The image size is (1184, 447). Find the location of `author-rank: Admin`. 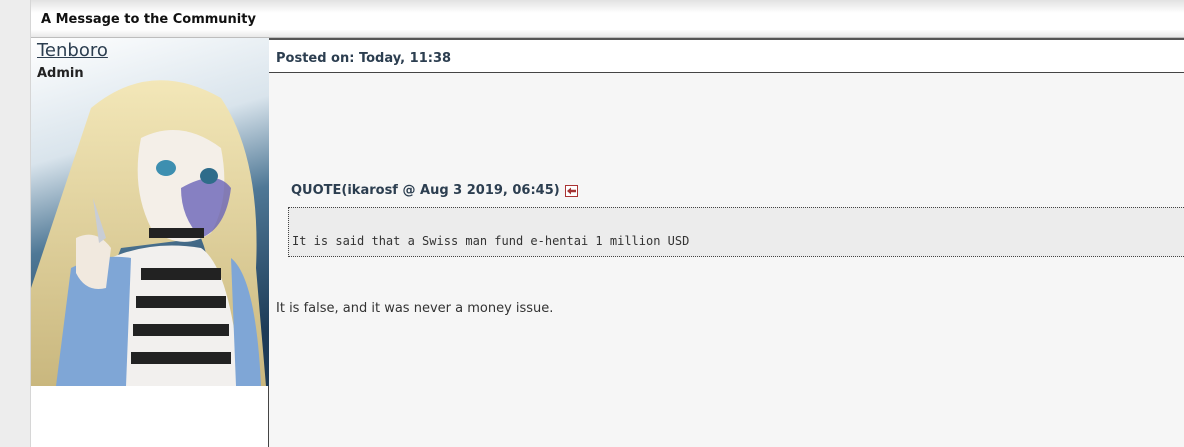

author-rank: Admin is located at coordinates (60, 73).